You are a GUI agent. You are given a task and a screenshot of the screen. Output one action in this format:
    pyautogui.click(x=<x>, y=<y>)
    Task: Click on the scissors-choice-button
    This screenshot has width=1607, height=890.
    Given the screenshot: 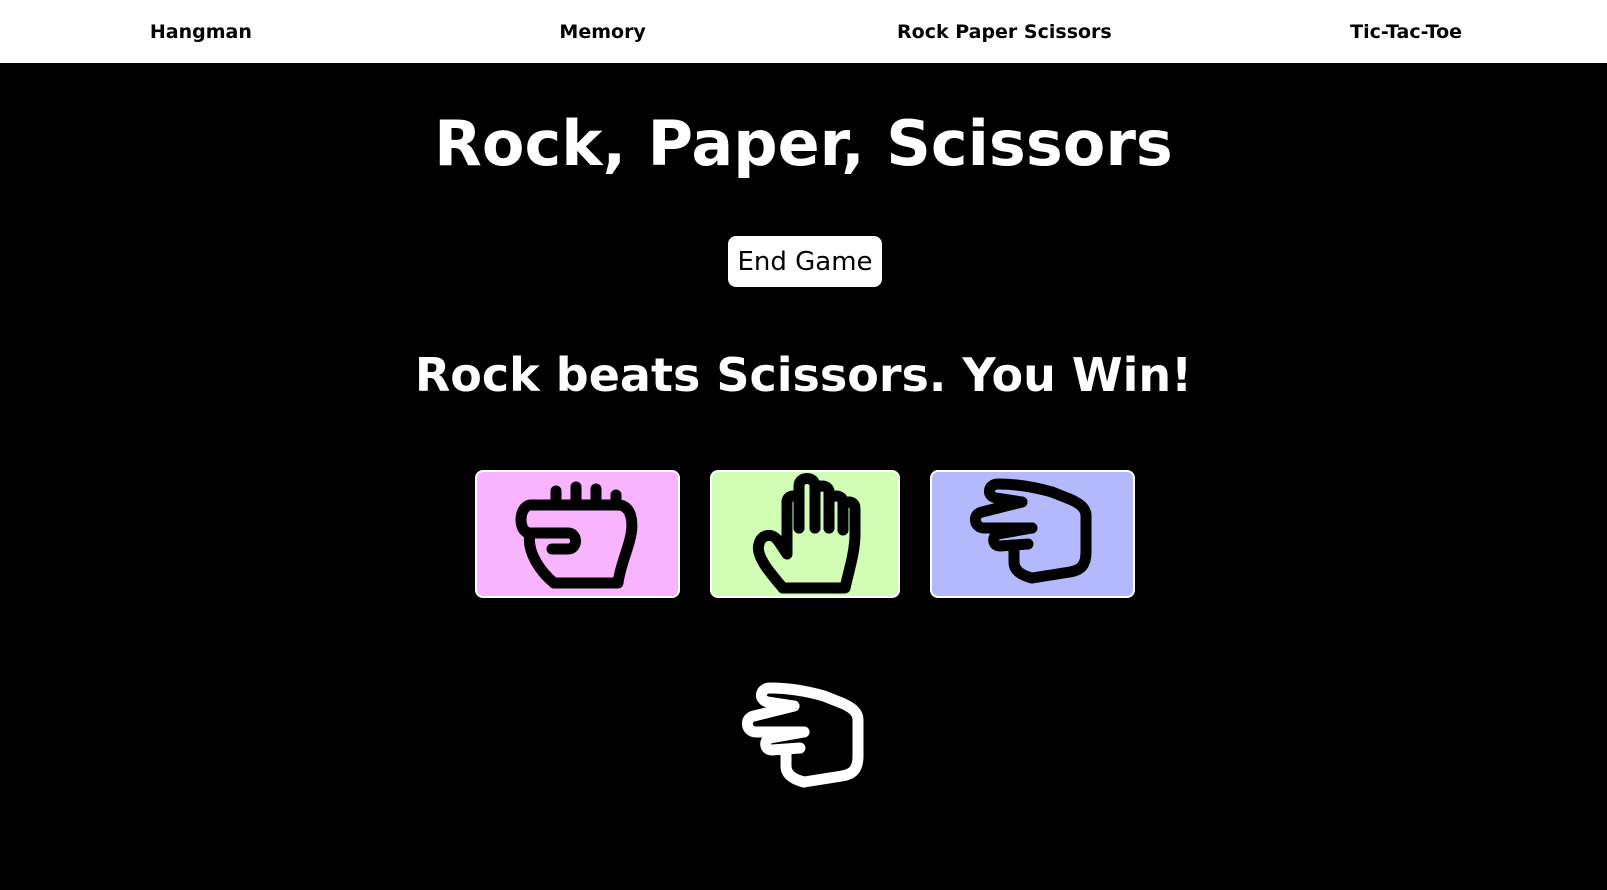 What is the action you would take?
    pyautogui.click(x=1032, y=534)
    